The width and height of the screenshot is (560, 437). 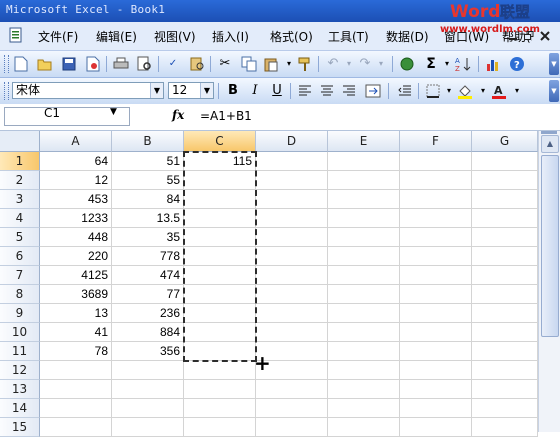 What do you see at coordinates (220, 161) in the screenshot?
I see `cell-c1: 115` at bounding box center [220, 161].